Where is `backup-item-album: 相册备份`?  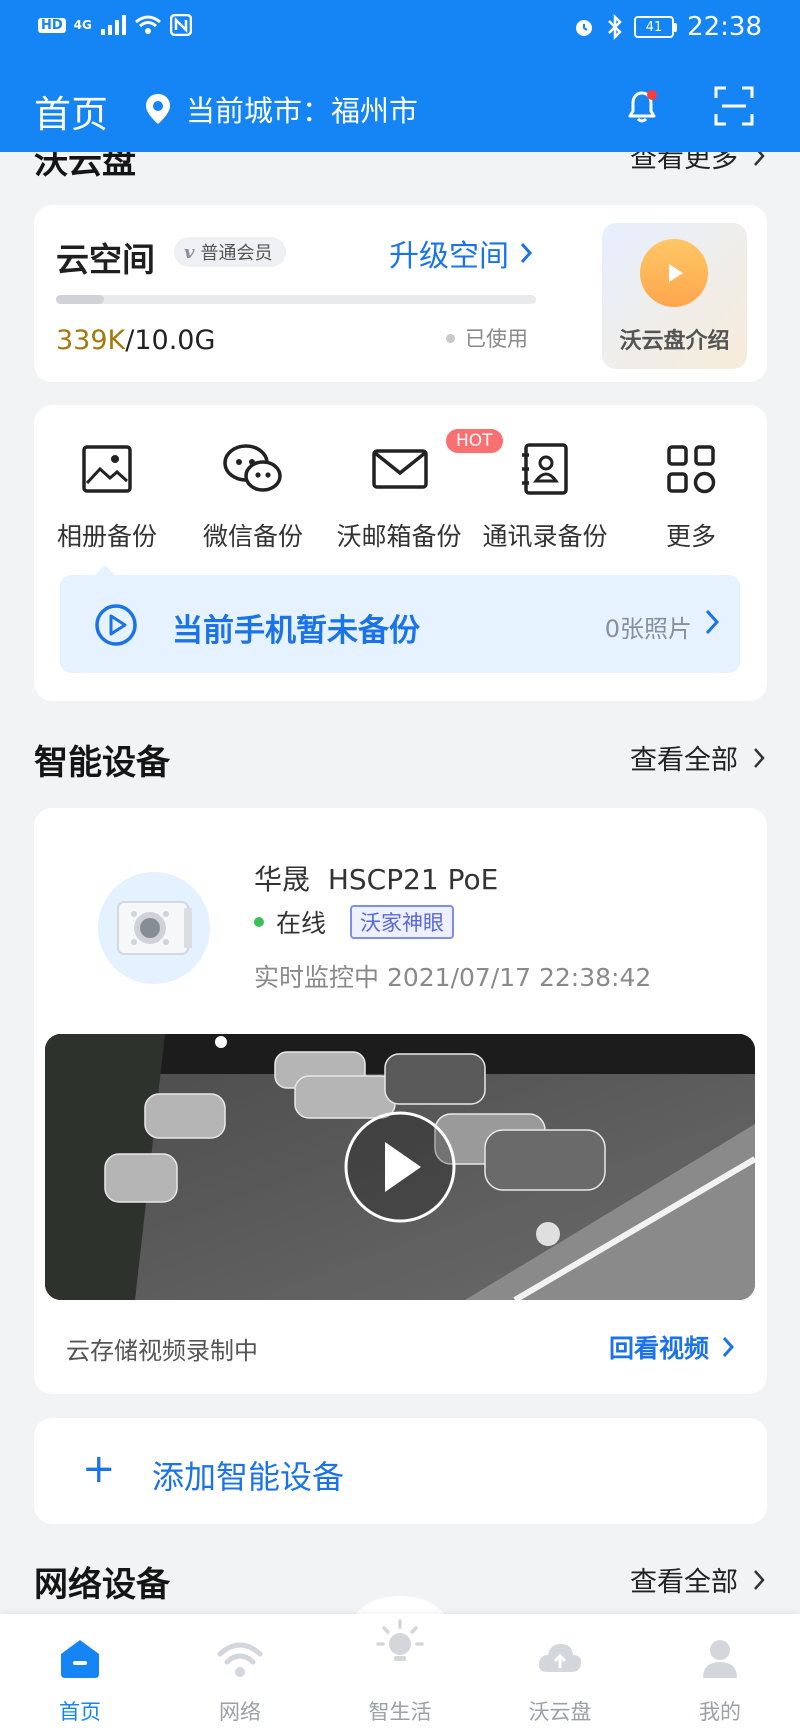
backup-item-album: 相册备份 is located at coordinates (107, 497).